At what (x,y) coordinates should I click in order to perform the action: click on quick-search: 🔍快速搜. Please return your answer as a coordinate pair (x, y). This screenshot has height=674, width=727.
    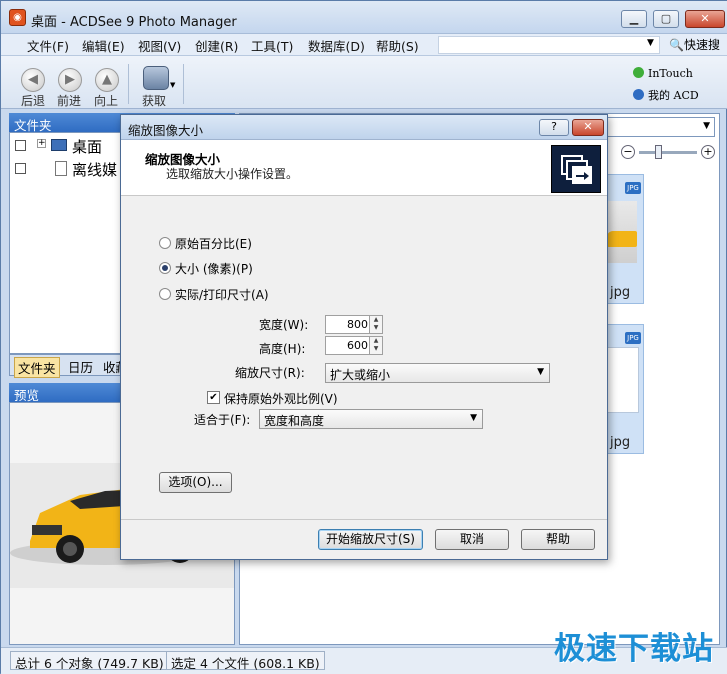
    Looking at the image, I should click on (694, 44).